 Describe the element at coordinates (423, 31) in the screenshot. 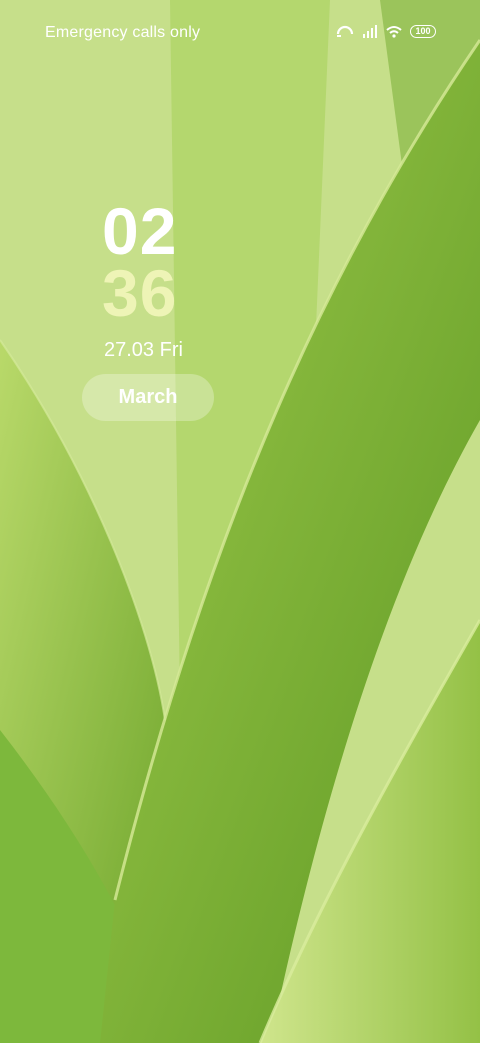

I see `battery-icon: 100` at that location.